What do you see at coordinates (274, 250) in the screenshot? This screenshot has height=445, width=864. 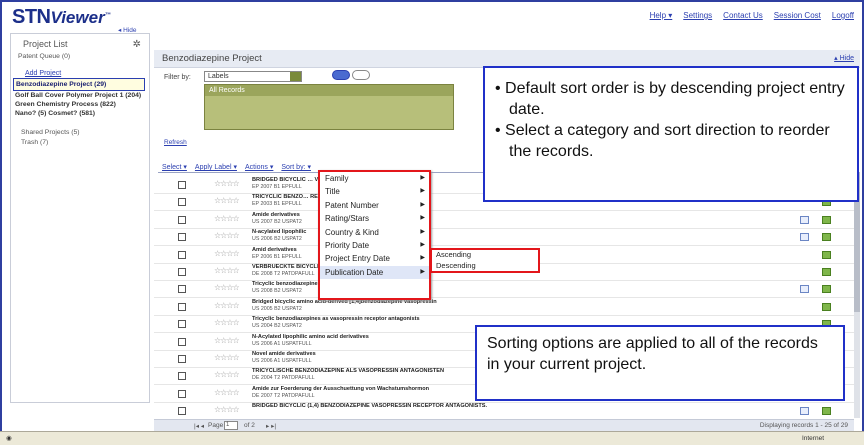 I see `record-title: Amid derivatives` at bounding box center [274, 250].